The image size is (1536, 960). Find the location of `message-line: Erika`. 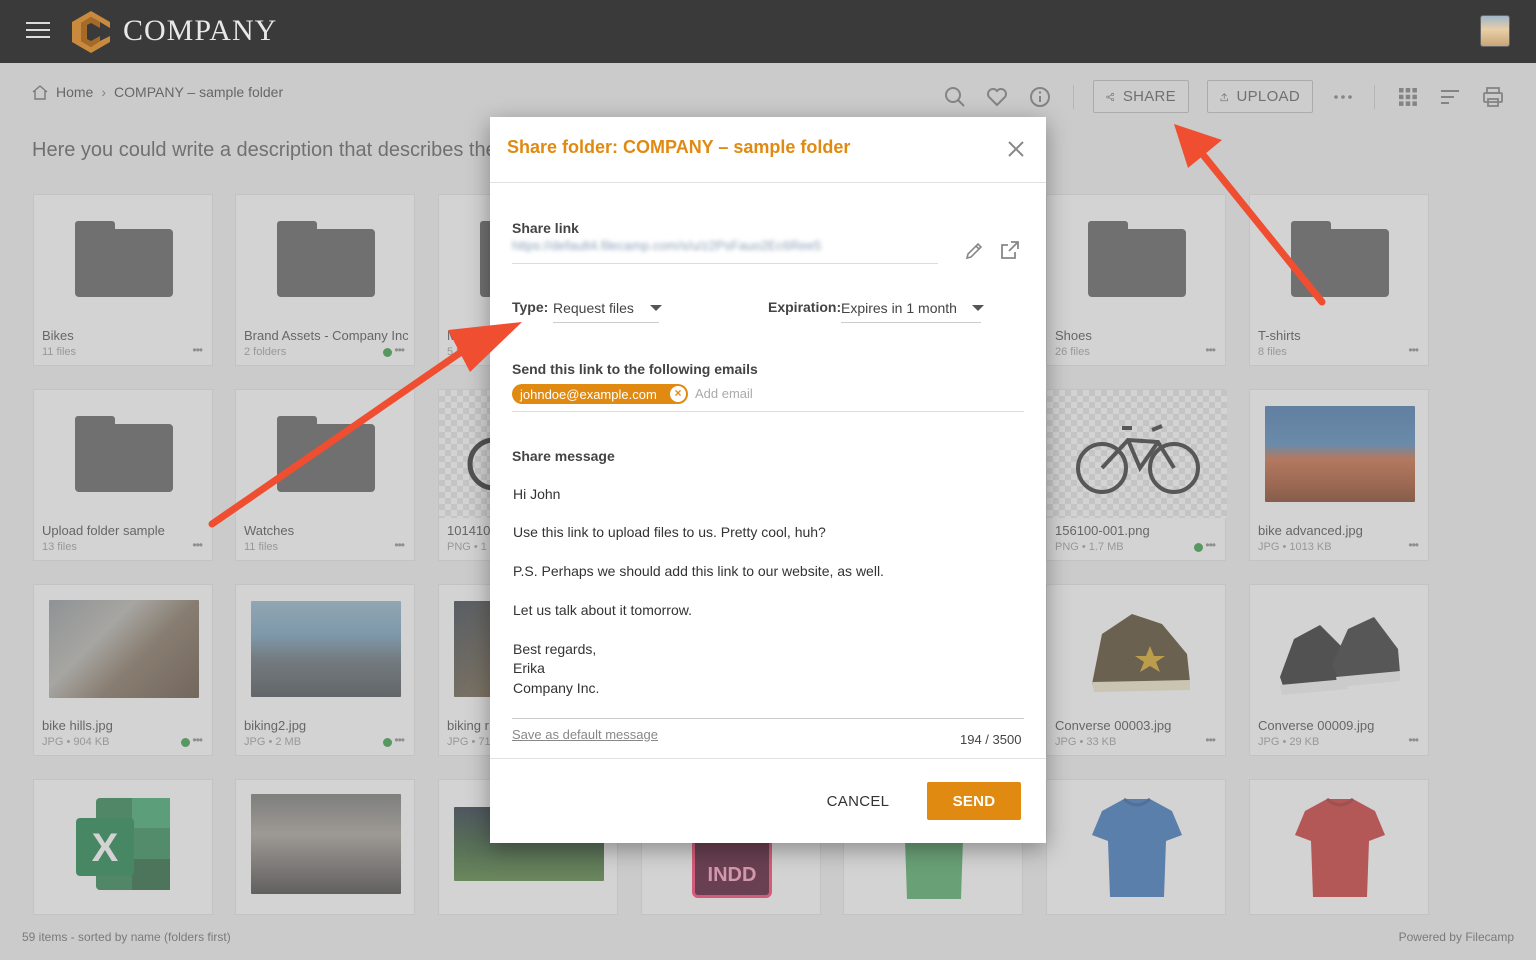

message-line: Erika is located at coordinates (529, 668).